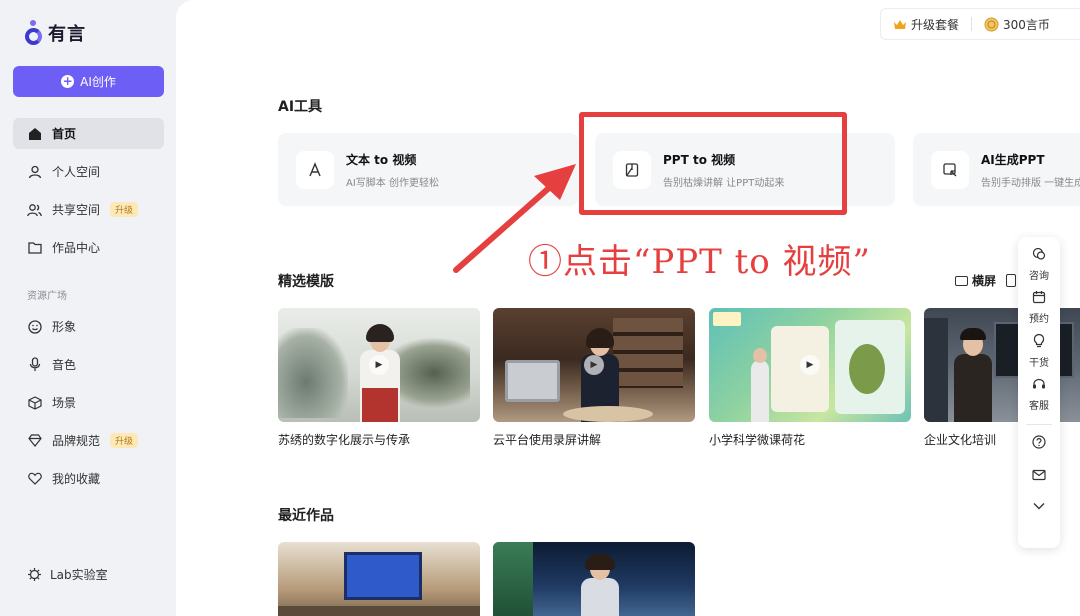  I want to click on sidebar-item-label: 形象, so click(64, 327).